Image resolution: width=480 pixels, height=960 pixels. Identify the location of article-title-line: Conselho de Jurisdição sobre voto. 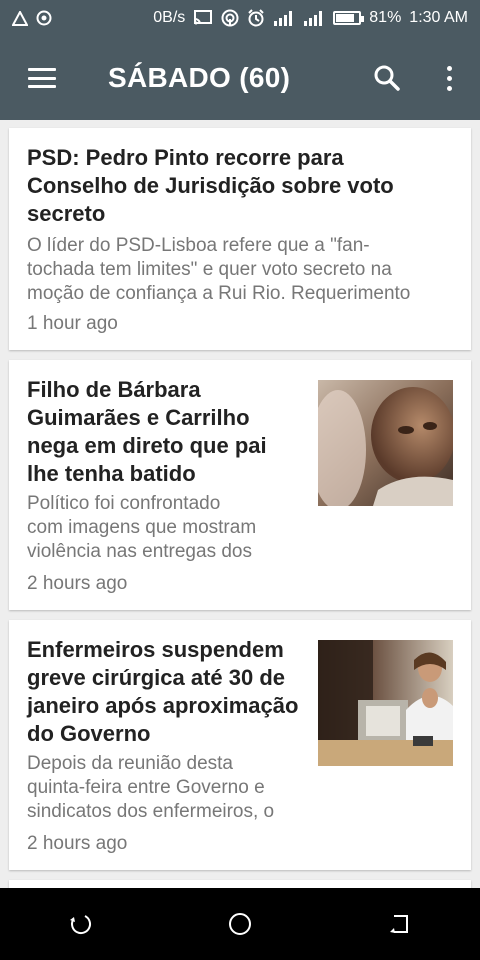
(210, 185).